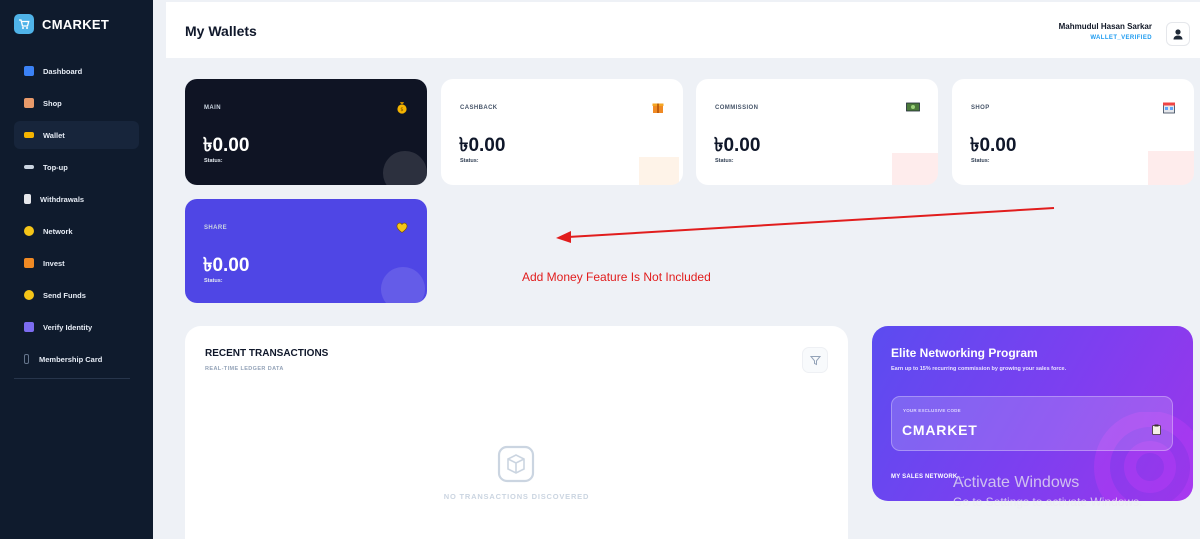 This screenshot has height=539, width=1200. Describe the element at coordinates (52, 103) in the screenshot. I see `sidebar-item-label: Shop` at that location.